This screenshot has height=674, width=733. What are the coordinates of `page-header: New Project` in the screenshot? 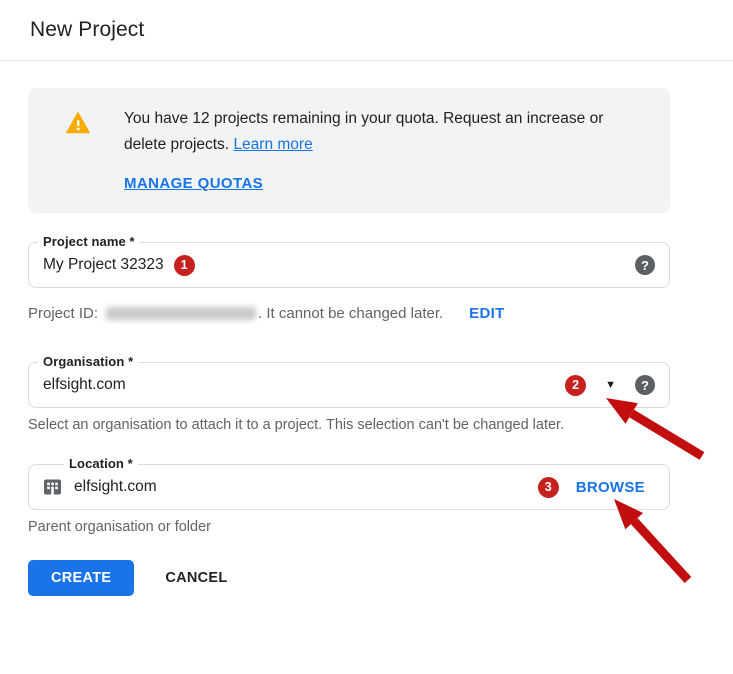 It's located at (366, 30).